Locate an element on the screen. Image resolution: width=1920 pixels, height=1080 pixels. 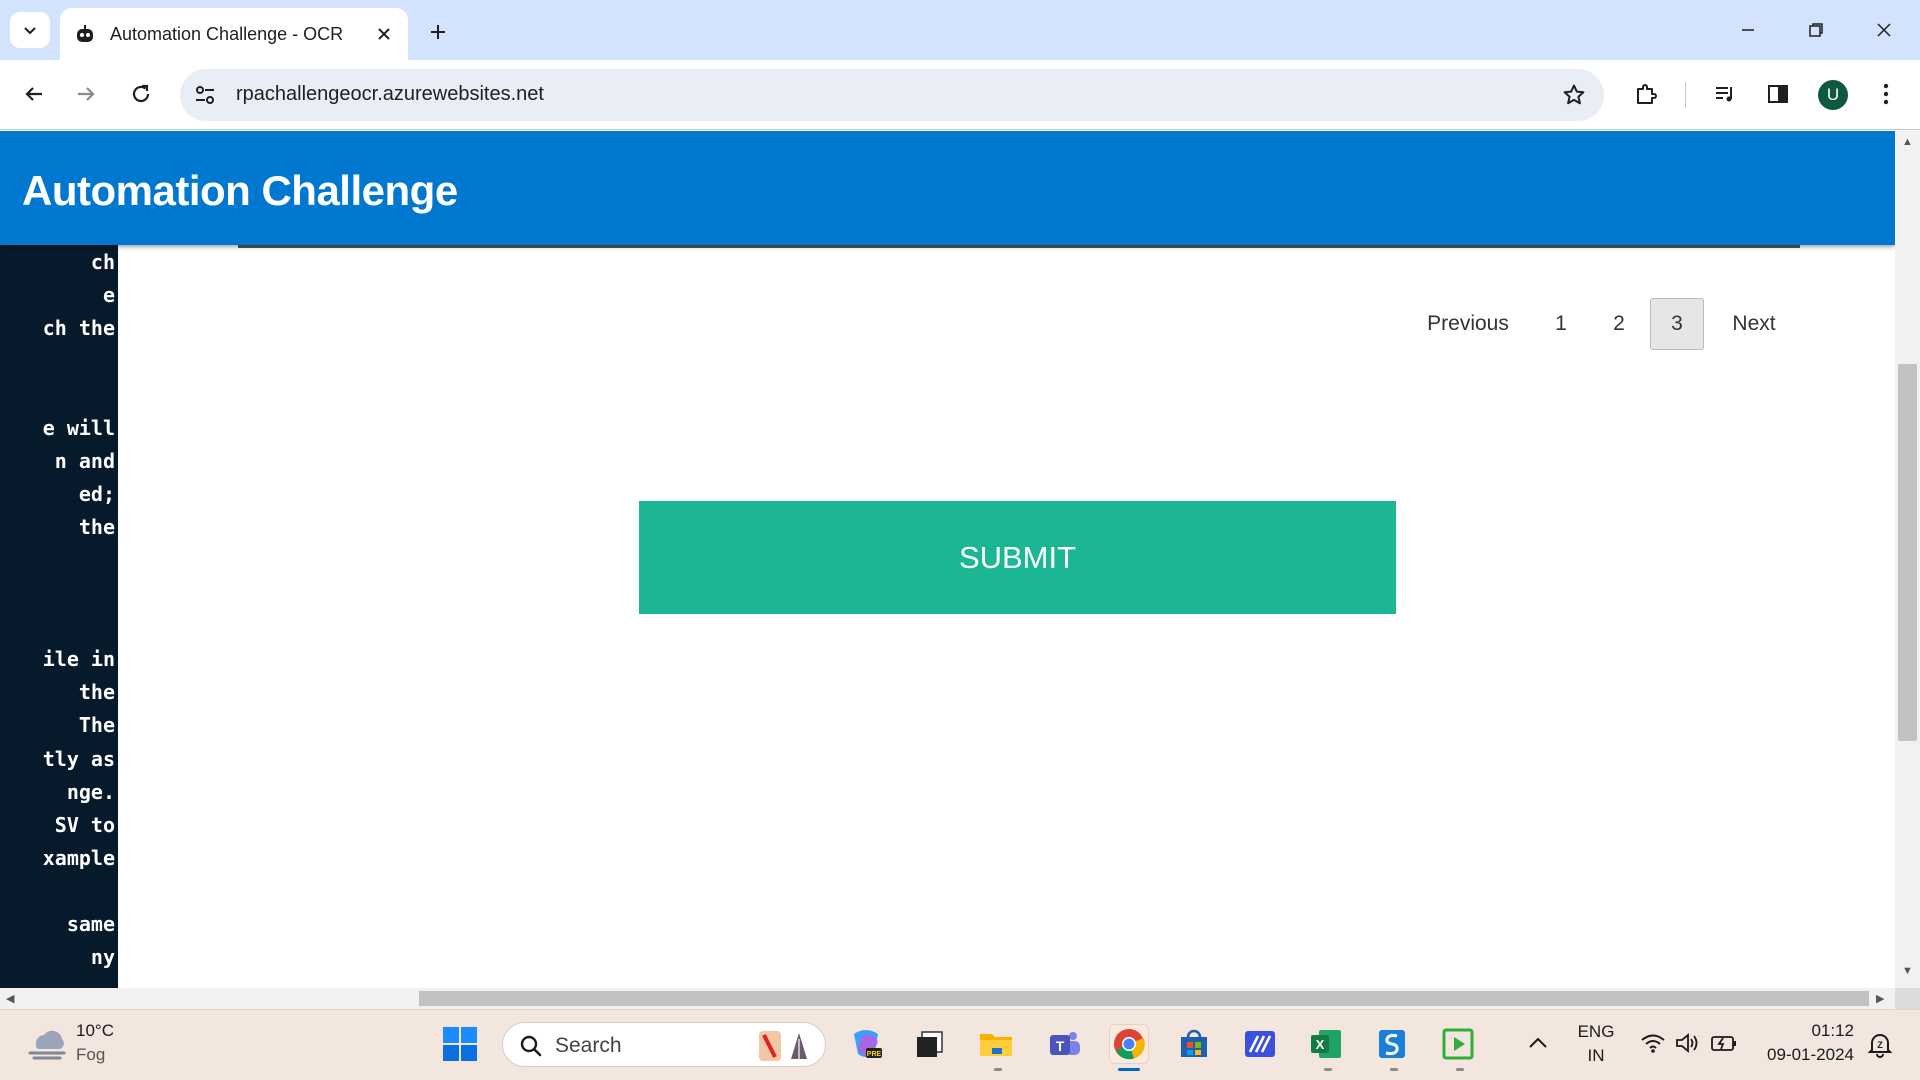
page-header: Automation Challenge is located at coordinates (947, 188).